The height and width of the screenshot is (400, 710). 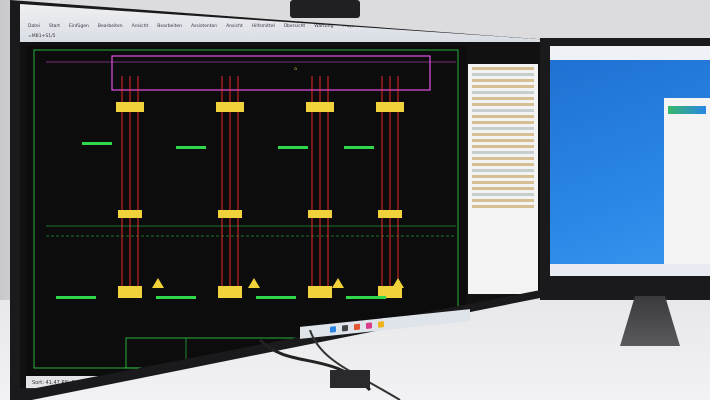 I want to click on frame-label: ⌂, so click(x=295, y=69).